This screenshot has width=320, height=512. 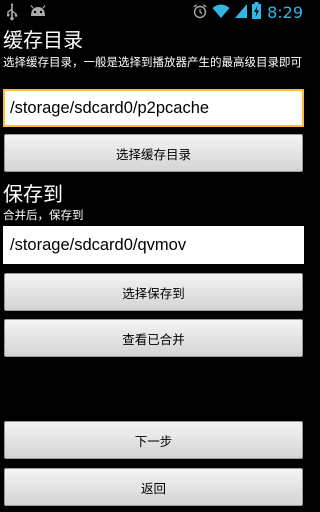 I want to click on save-to-title: 保存到, so click(x=33, y=194).